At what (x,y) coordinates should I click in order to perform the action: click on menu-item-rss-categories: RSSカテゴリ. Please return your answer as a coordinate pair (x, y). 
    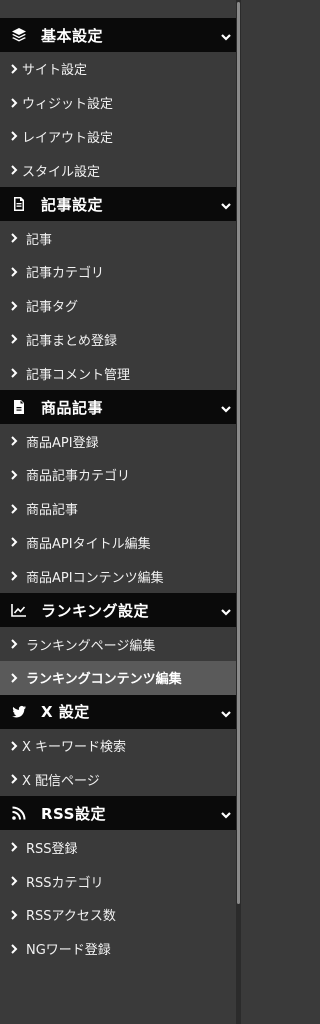
    Looking at the image, I should click on (118, 881).